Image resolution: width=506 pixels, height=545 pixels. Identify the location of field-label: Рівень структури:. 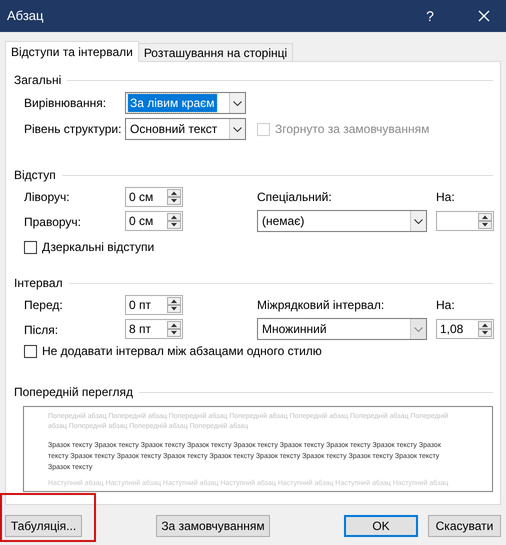
(73, 129).